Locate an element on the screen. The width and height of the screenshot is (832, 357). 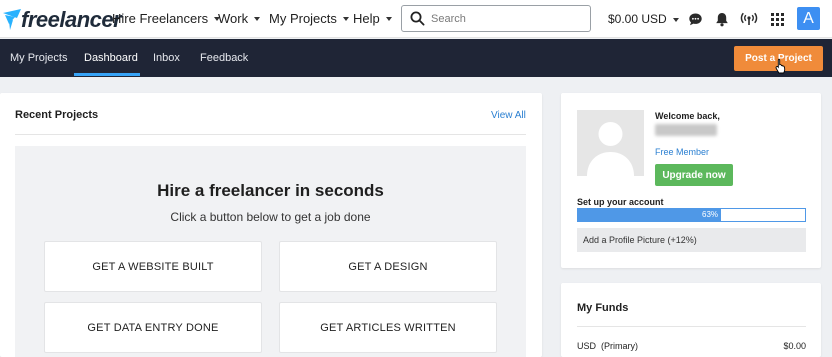
progress-percent: 63% is located at coordinates (710, 214).